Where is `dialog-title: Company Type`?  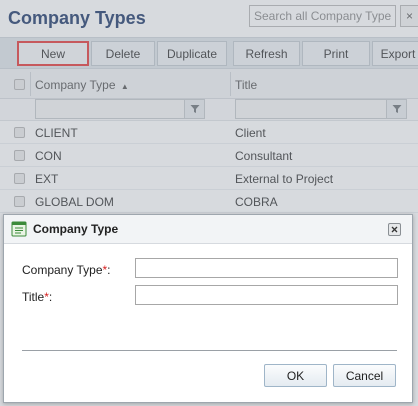 dialog-title: Company Type is located at coordinates (76, 229).